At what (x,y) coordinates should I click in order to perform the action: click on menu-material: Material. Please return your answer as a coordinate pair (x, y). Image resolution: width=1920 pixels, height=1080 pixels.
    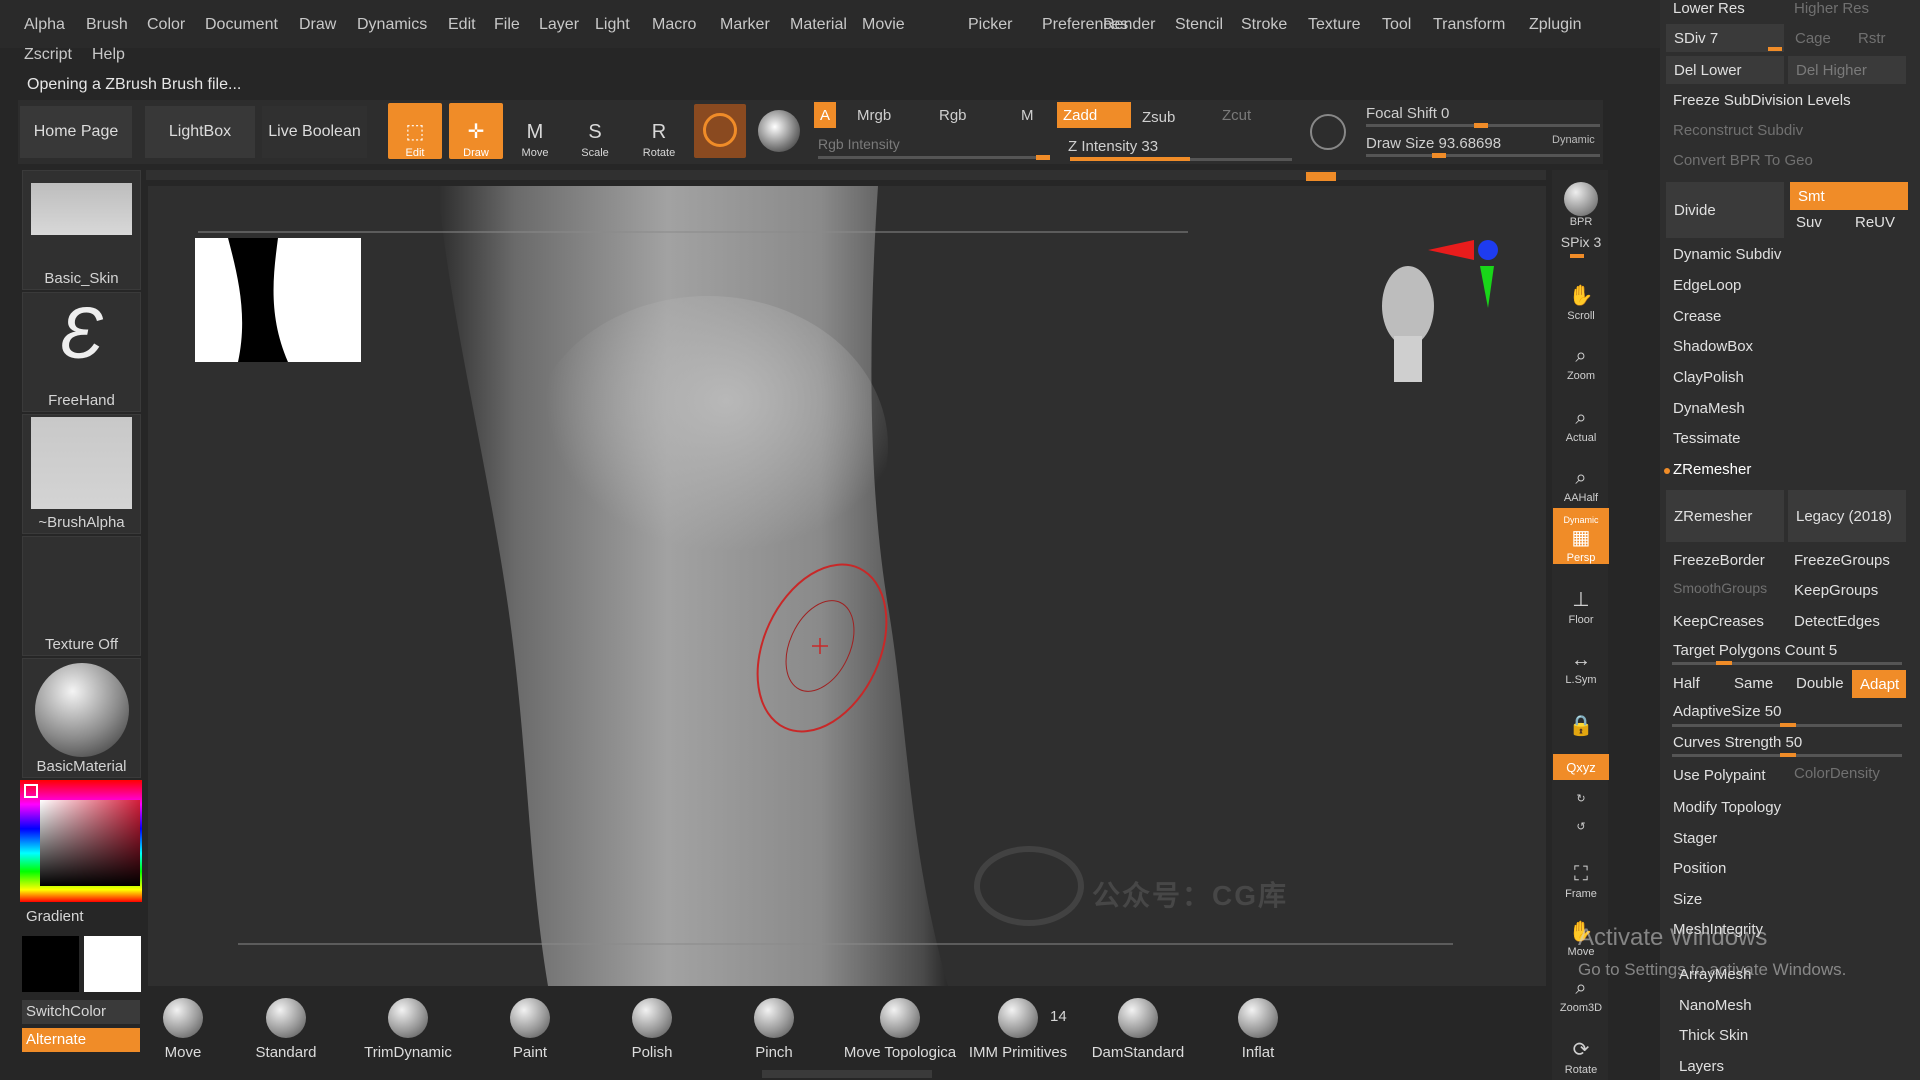
    Looking at the image, I should click on (818, 25).